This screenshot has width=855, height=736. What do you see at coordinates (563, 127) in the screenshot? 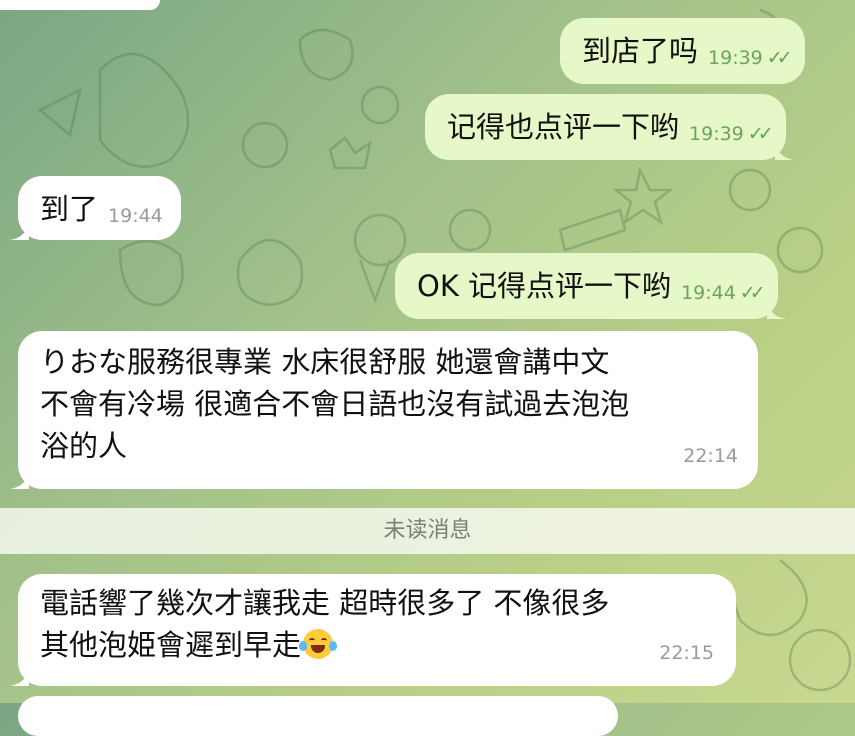
I see `message-text: 记得也点评一下哟` at bounding box center [563, 127].